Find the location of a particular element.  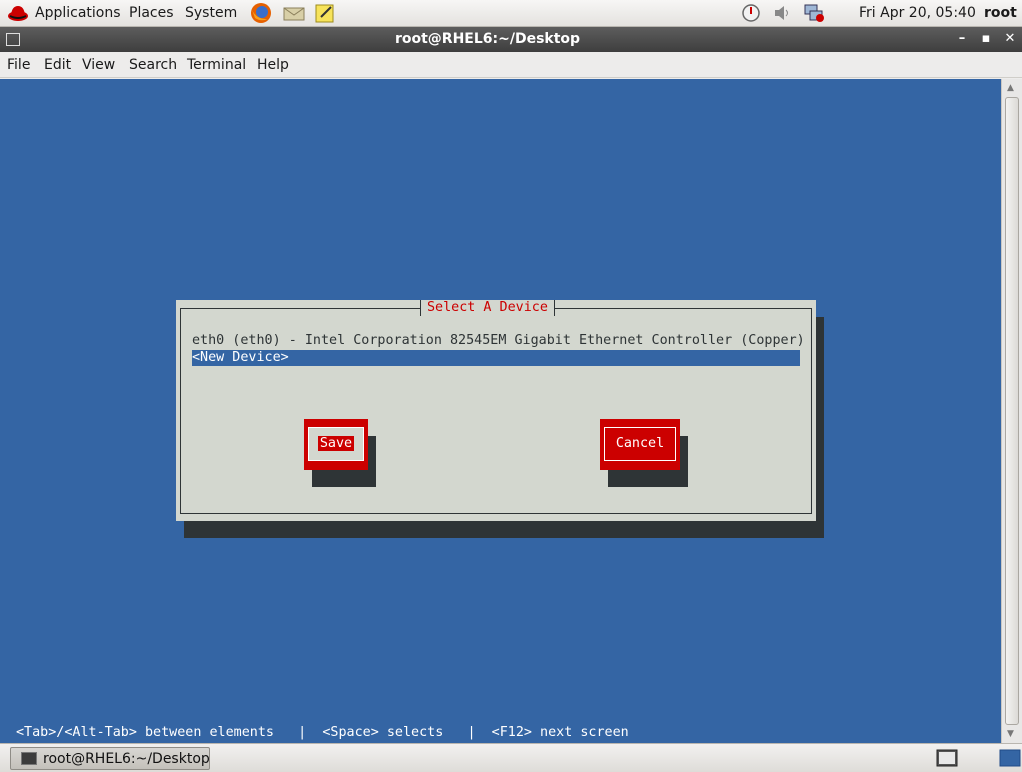

window-title: root@RHEL6:~/Desktop is located at coordinates (487, 39).